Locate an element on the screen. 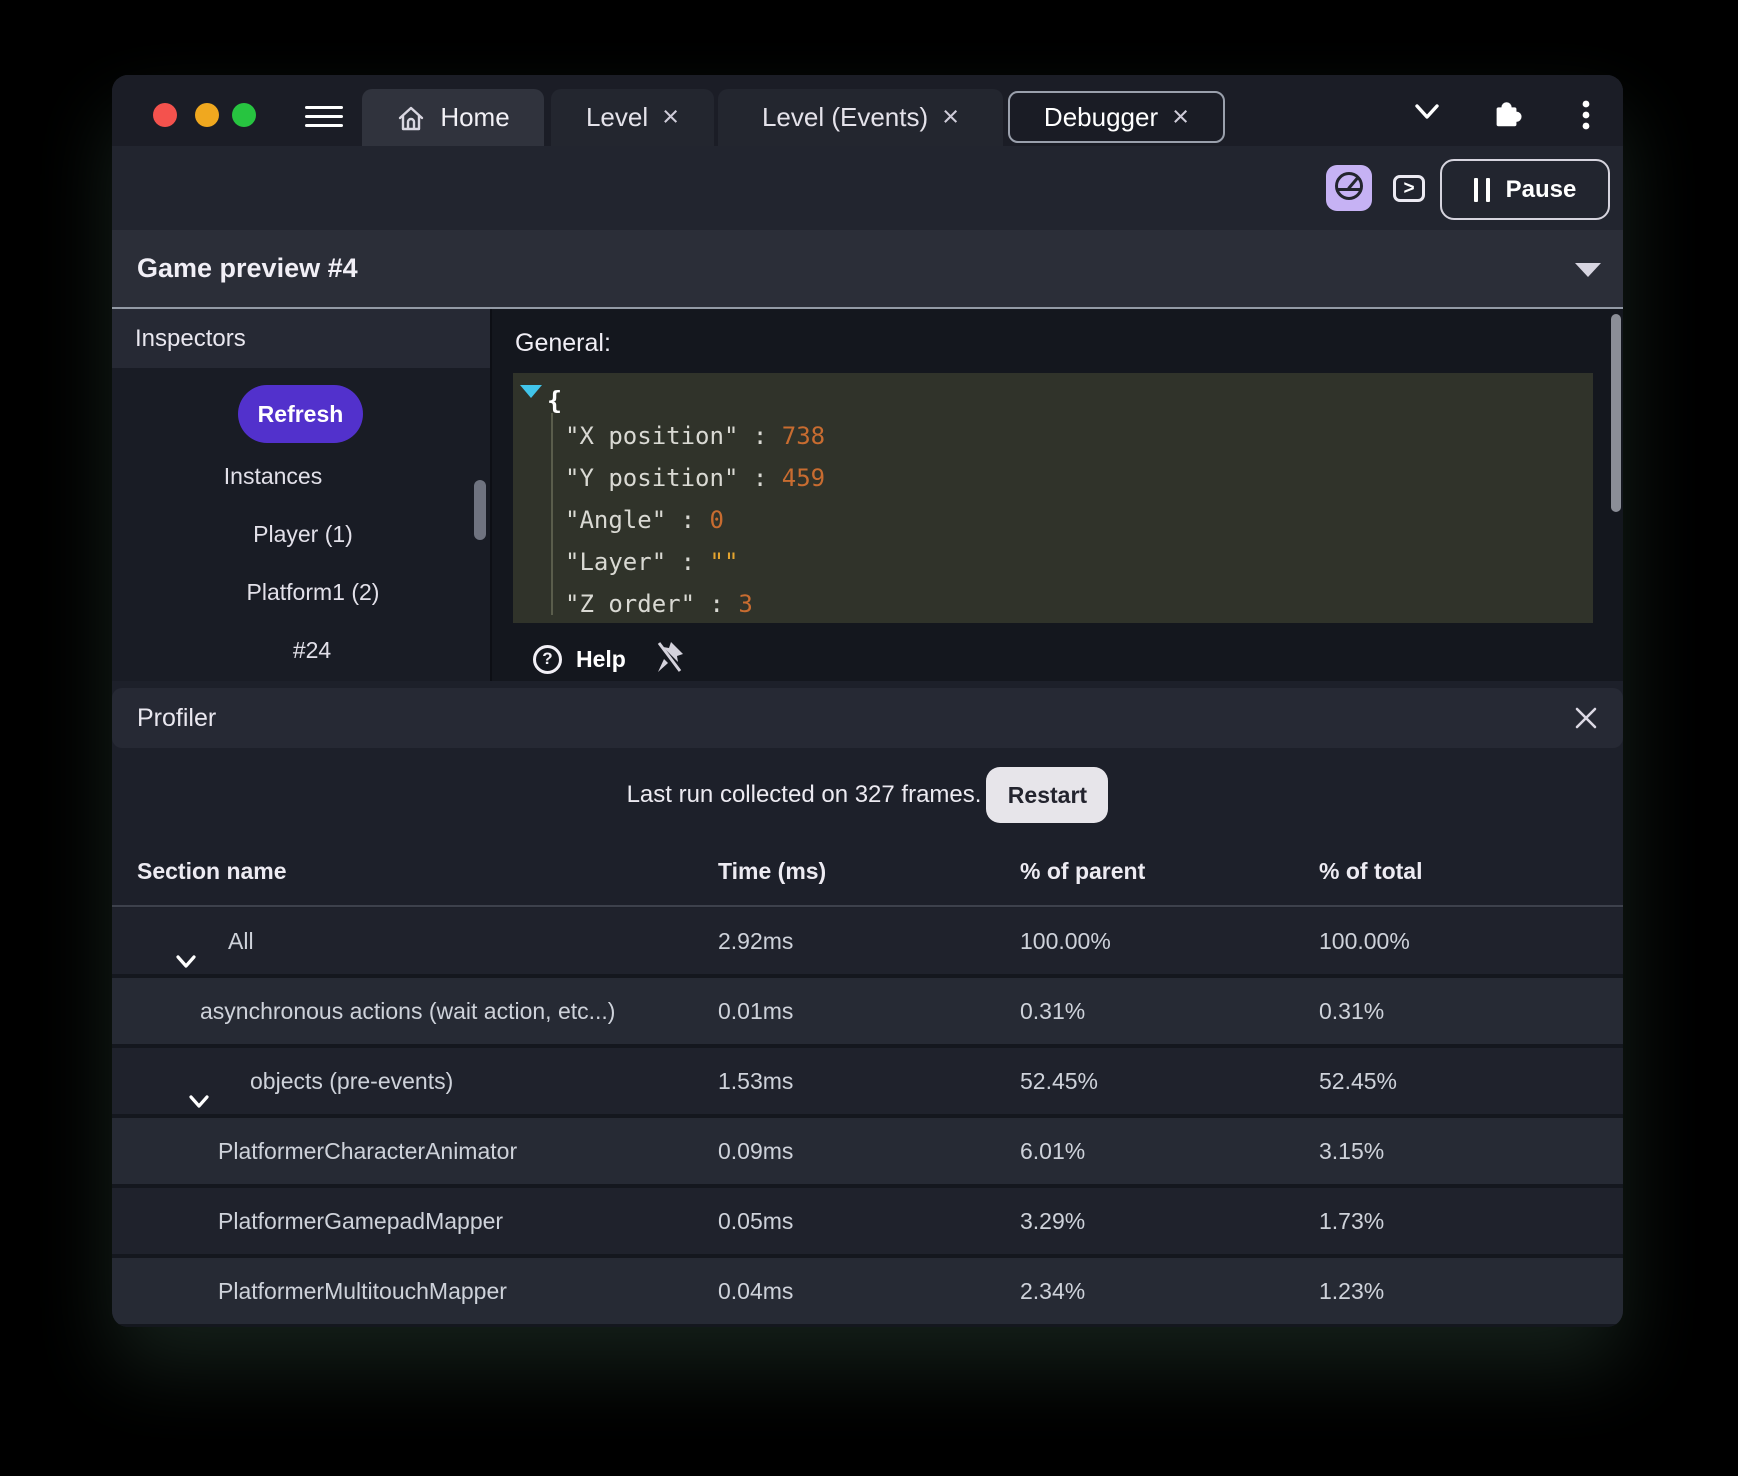 Image resolution: width=1738 pixels, height=1476 pixels. tab-label: Level is located at coordinates (617, 117).